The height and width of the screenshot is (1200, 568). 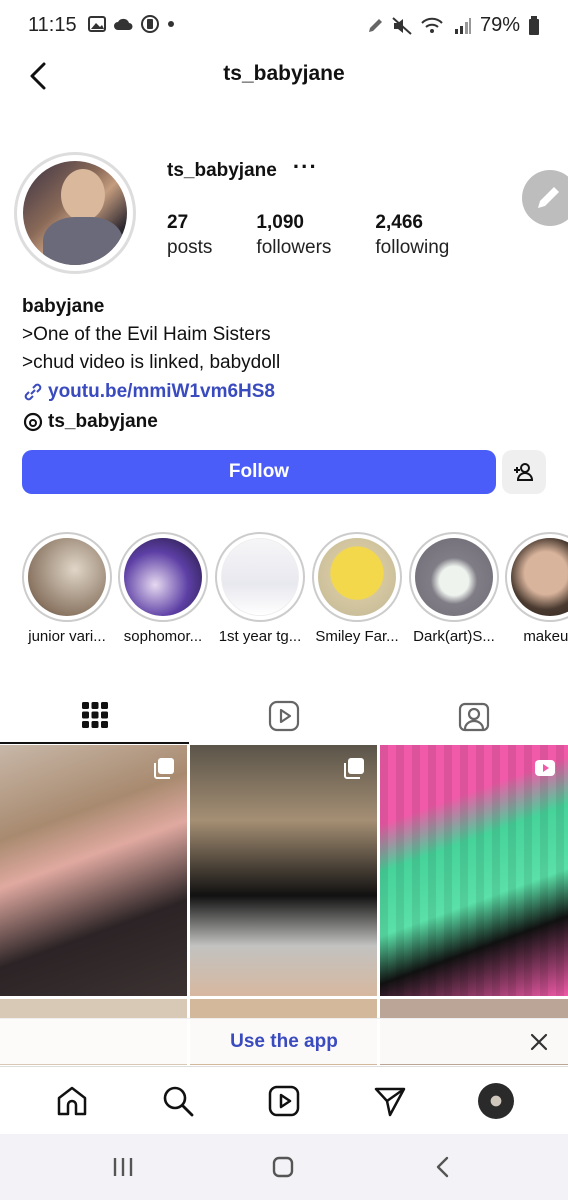 I want to click on use-app-banner: Use the app, so click(x=284, y=1041).